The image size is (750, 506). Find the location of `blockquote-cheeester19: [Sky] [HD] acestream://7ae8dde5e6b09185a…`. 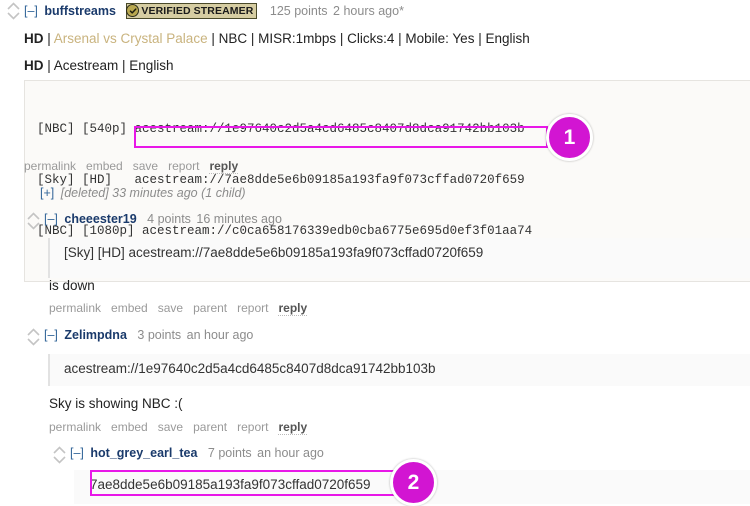

blockquote-cheeester19: [Sky] [HD] acestream://7ae8dde5e6b09185a… is located at coordinates (399, 258).